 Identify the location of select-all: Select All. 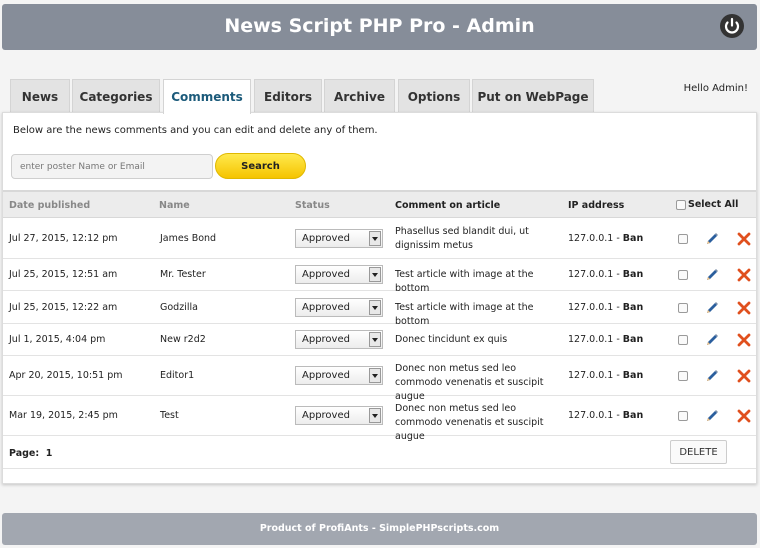
(707, 204).